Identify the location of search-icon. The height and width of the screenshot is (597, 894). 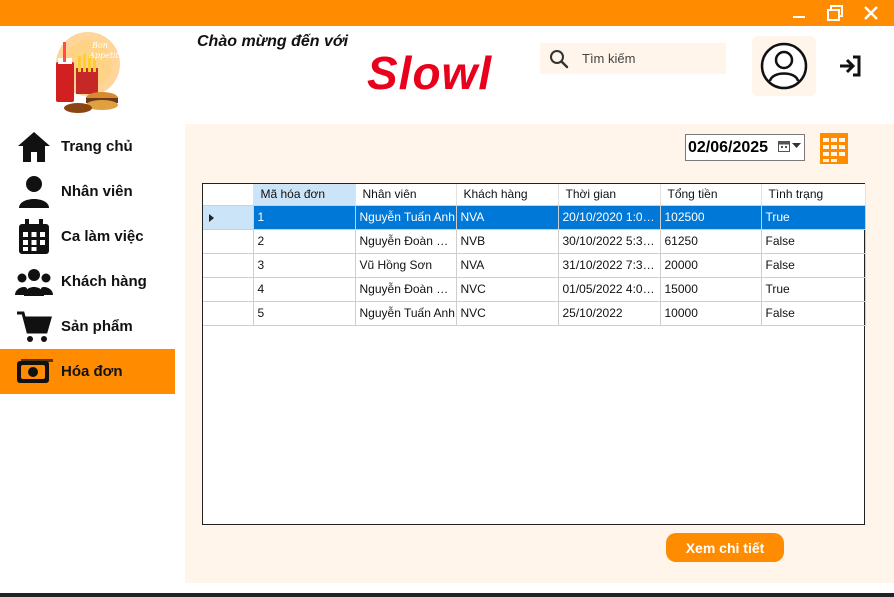
(559, 58).